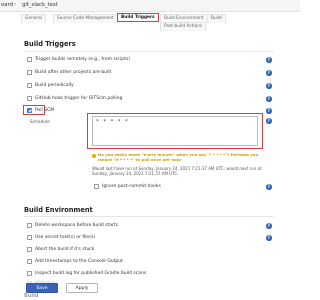 This screenshot has height=300, width=320. Describe the element at coordinates (85, 18) in the screenshot. I see `tab-source-code-management: Source Code Management` at that location.